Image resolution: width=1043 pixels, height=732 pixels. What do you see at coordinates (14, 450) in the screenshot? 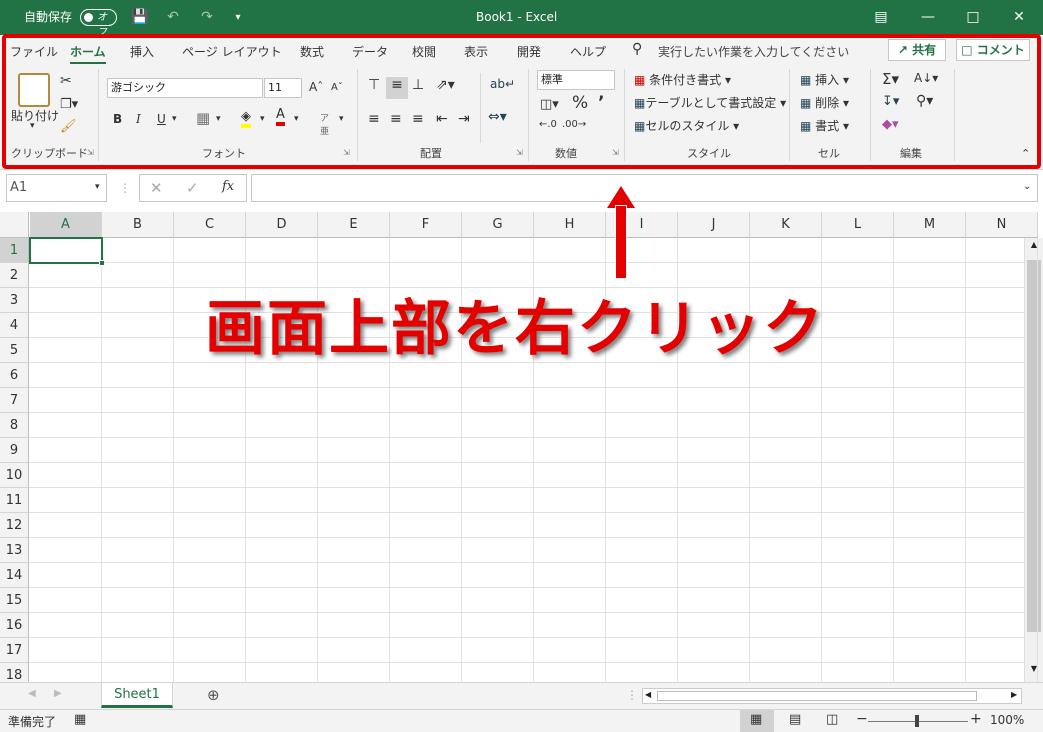
I see `row-header-9: 9` at bounding box center [14, 450].